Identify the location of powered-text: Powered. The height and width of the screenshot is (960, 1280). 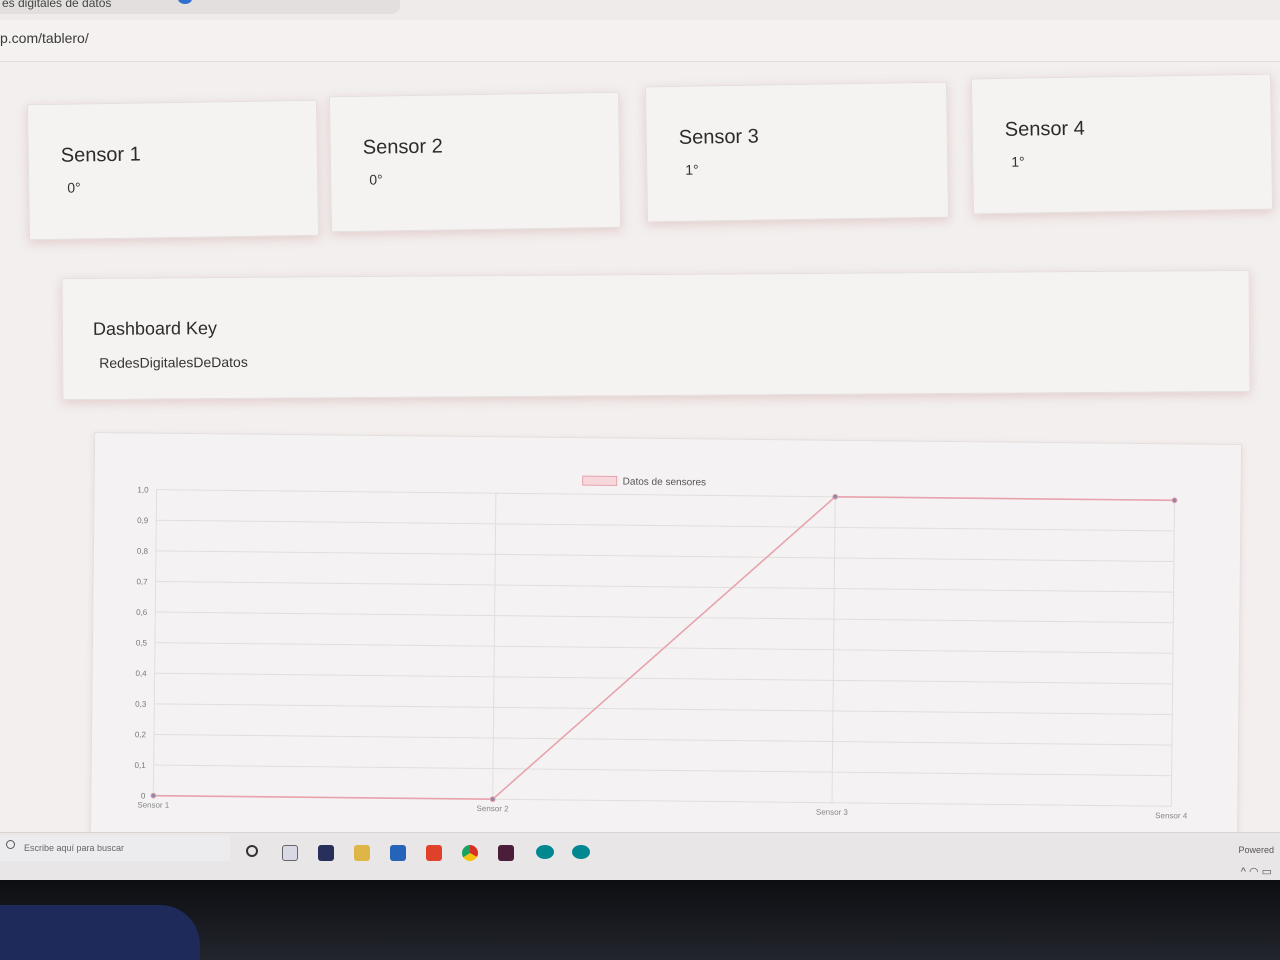
(1256, 850).